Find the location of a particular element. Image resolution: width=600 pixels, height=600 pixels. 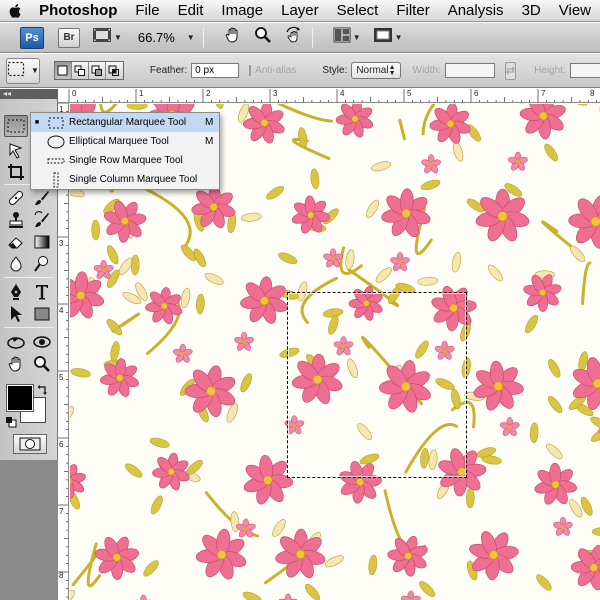

hand-icon is located at coordinates (233, 37).